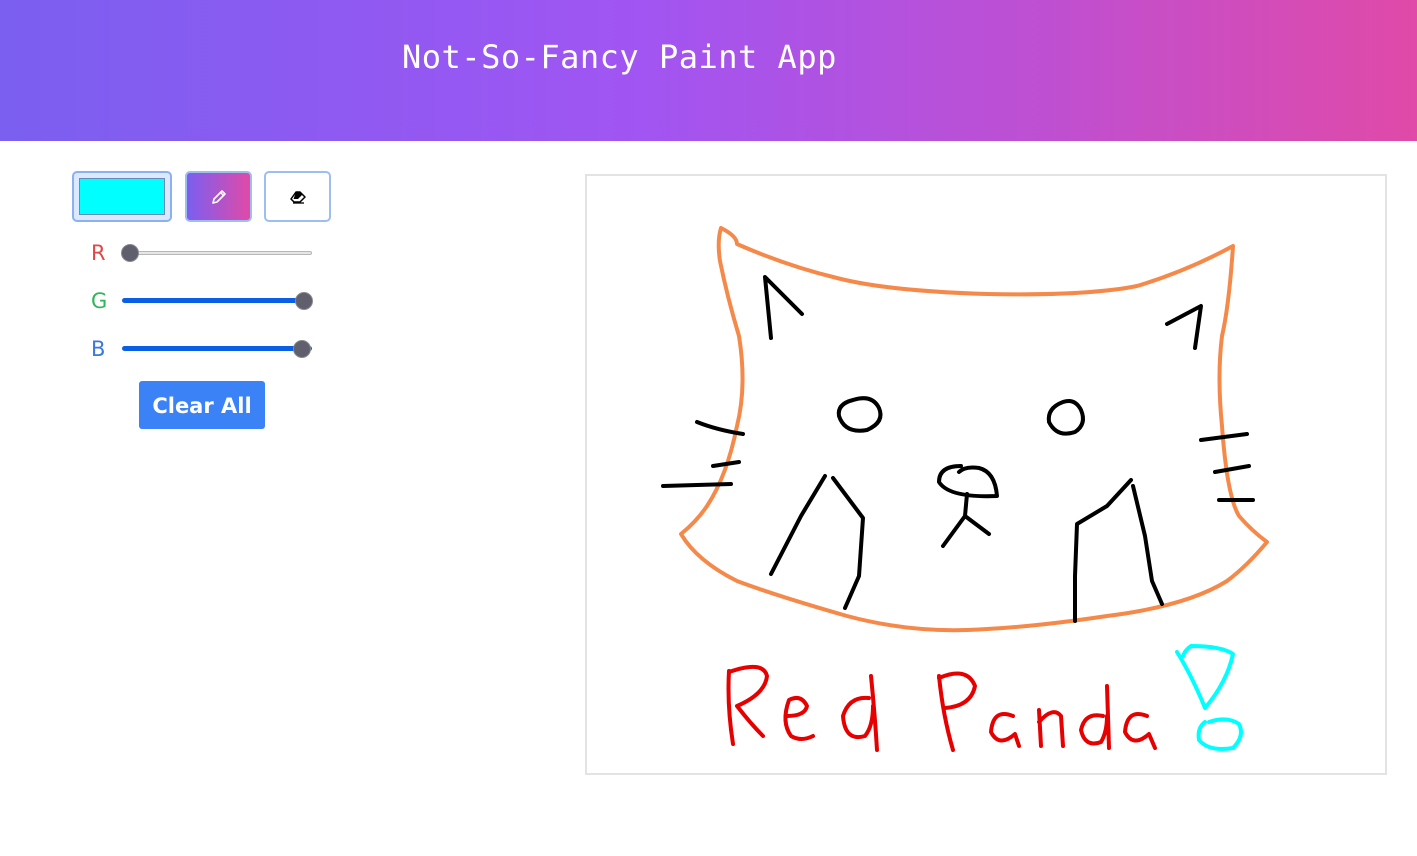  I want to click on letter-a1-stroke, so click(1005, 730).